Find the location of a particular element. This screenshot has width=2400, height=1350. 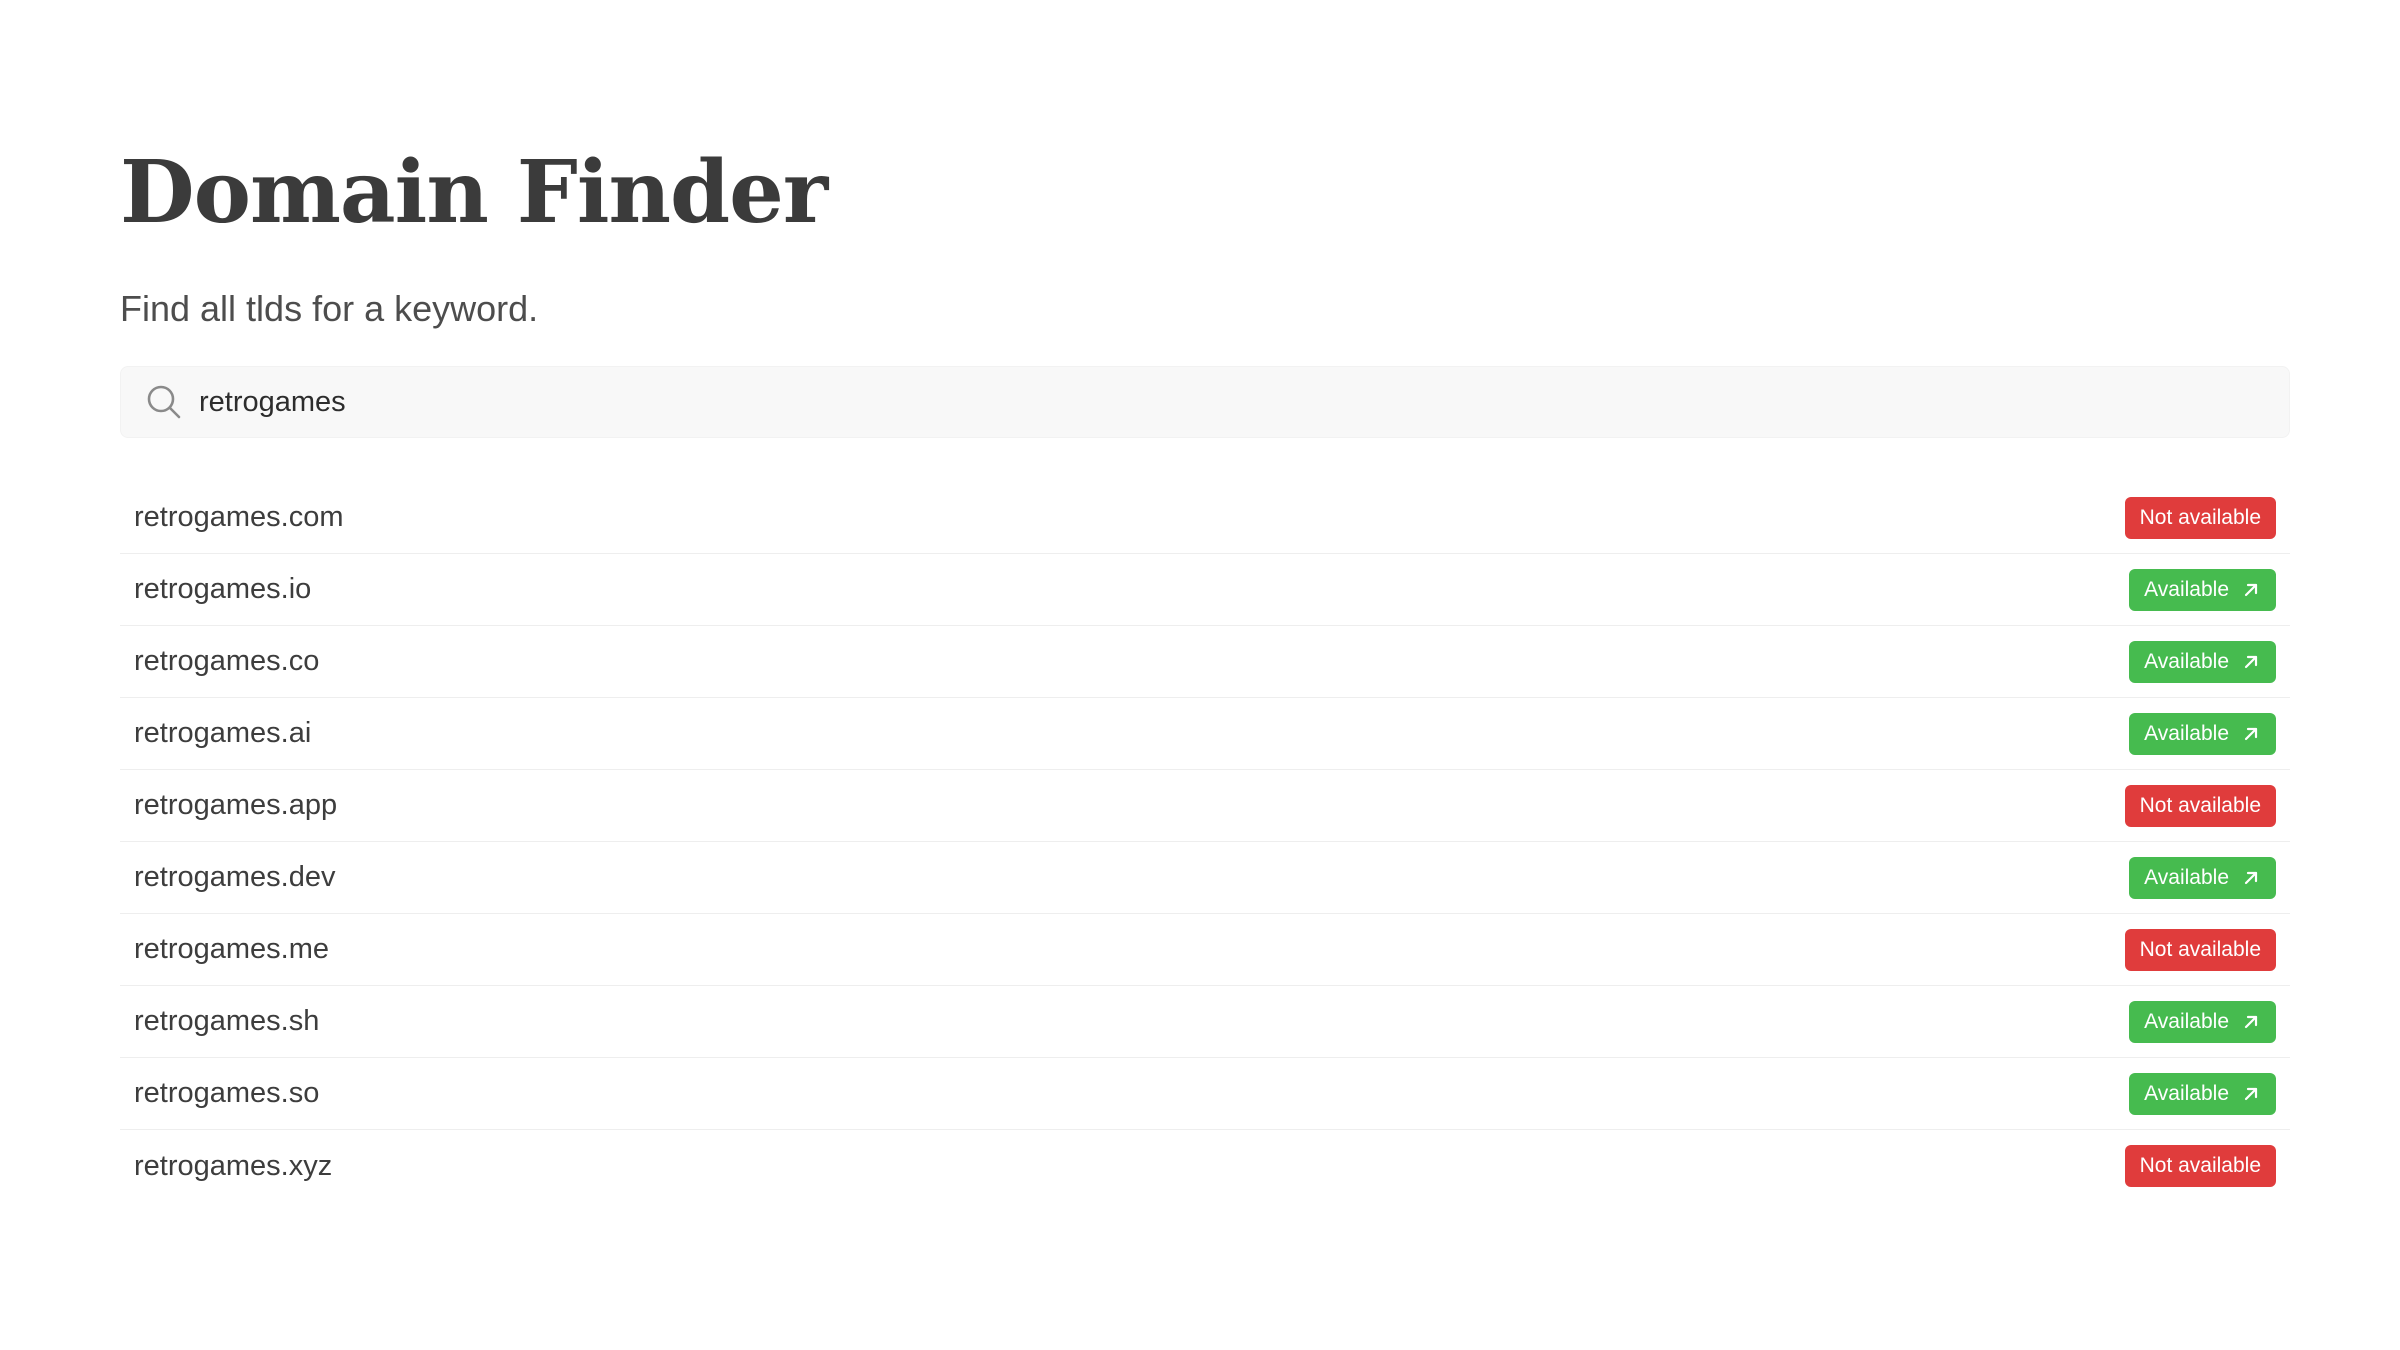

result-row: retrogames.co Available is located at coordinates (1205, 662).